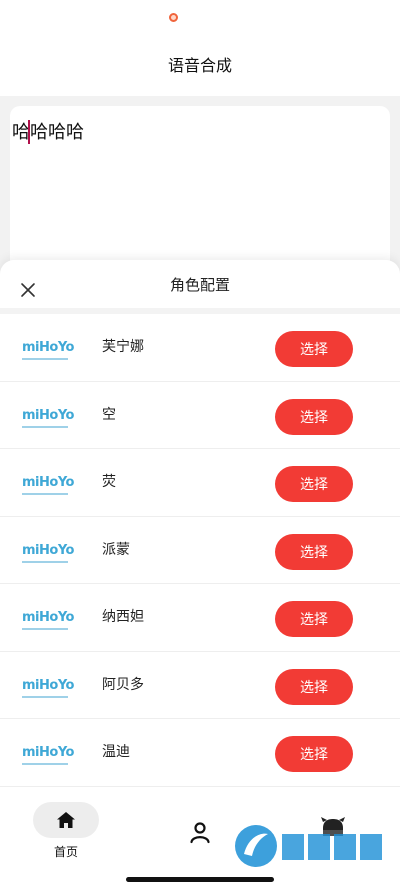 The image size is (400, 888). What do you see at coordinates (200, 48) in the screenshot?
I see `top-area: 语音合成` at bounding box center [200, 48].